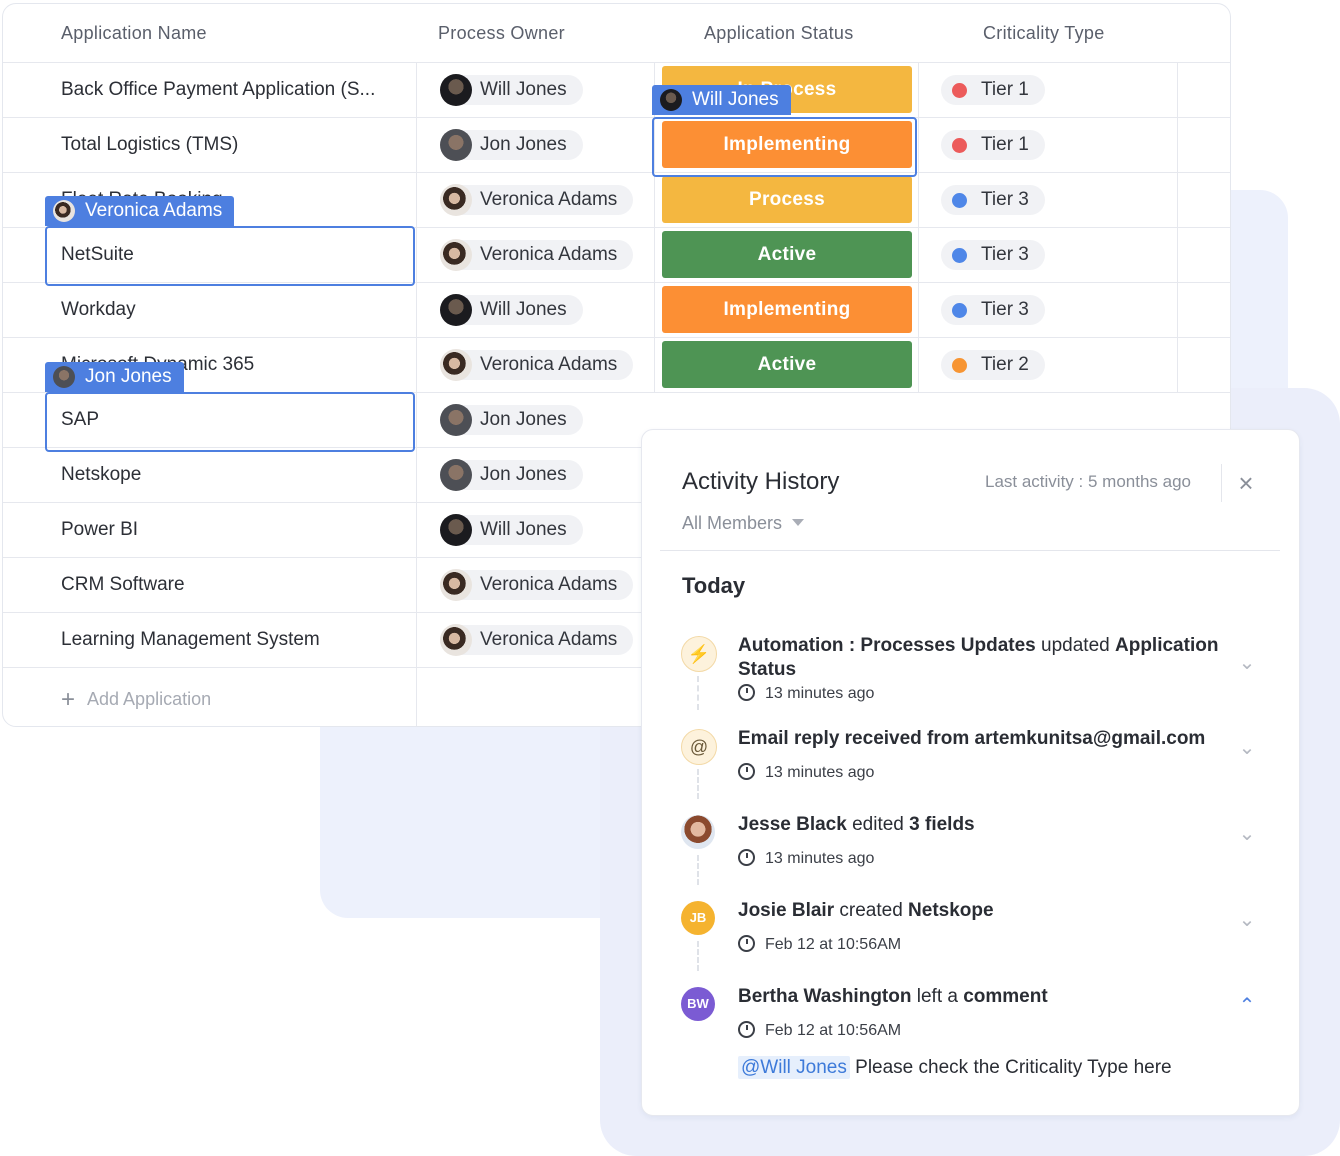 This screenshot has height=1156, width=1340. What do you see at coordinates (1044, 33) in the screenshot?
I see `header-criticality-type: Criticality Type` at bounding box center [1044, 33].